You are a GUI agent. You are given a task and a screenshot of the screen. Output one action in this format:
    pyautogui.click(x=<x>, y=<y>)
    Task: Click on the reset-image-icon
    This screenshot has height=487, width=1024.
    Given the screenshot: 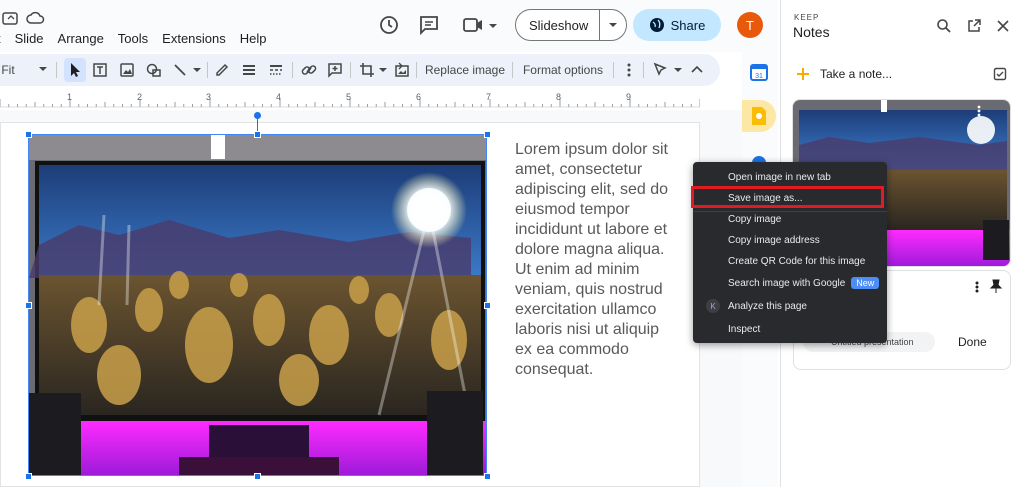 What is the action you would take?
    pyautogui.click(x=402, y=70)
    